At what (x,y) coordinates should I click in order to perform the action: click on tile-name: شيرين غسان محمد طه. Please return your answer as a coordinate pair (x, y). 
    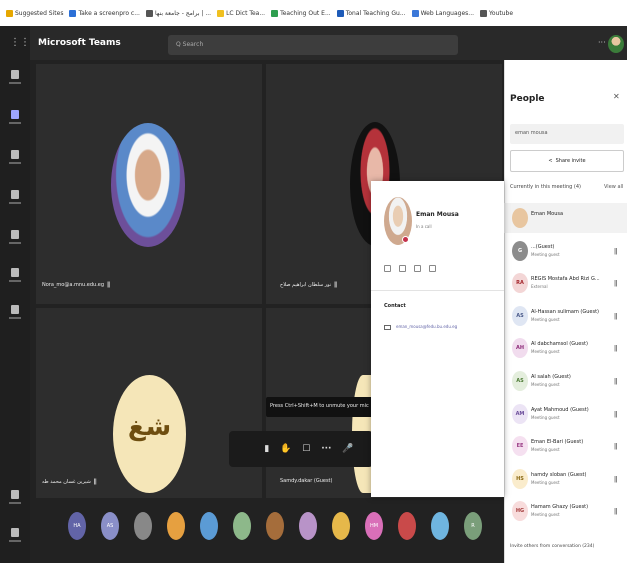
    Looking at the image, I should click on (66, 482).